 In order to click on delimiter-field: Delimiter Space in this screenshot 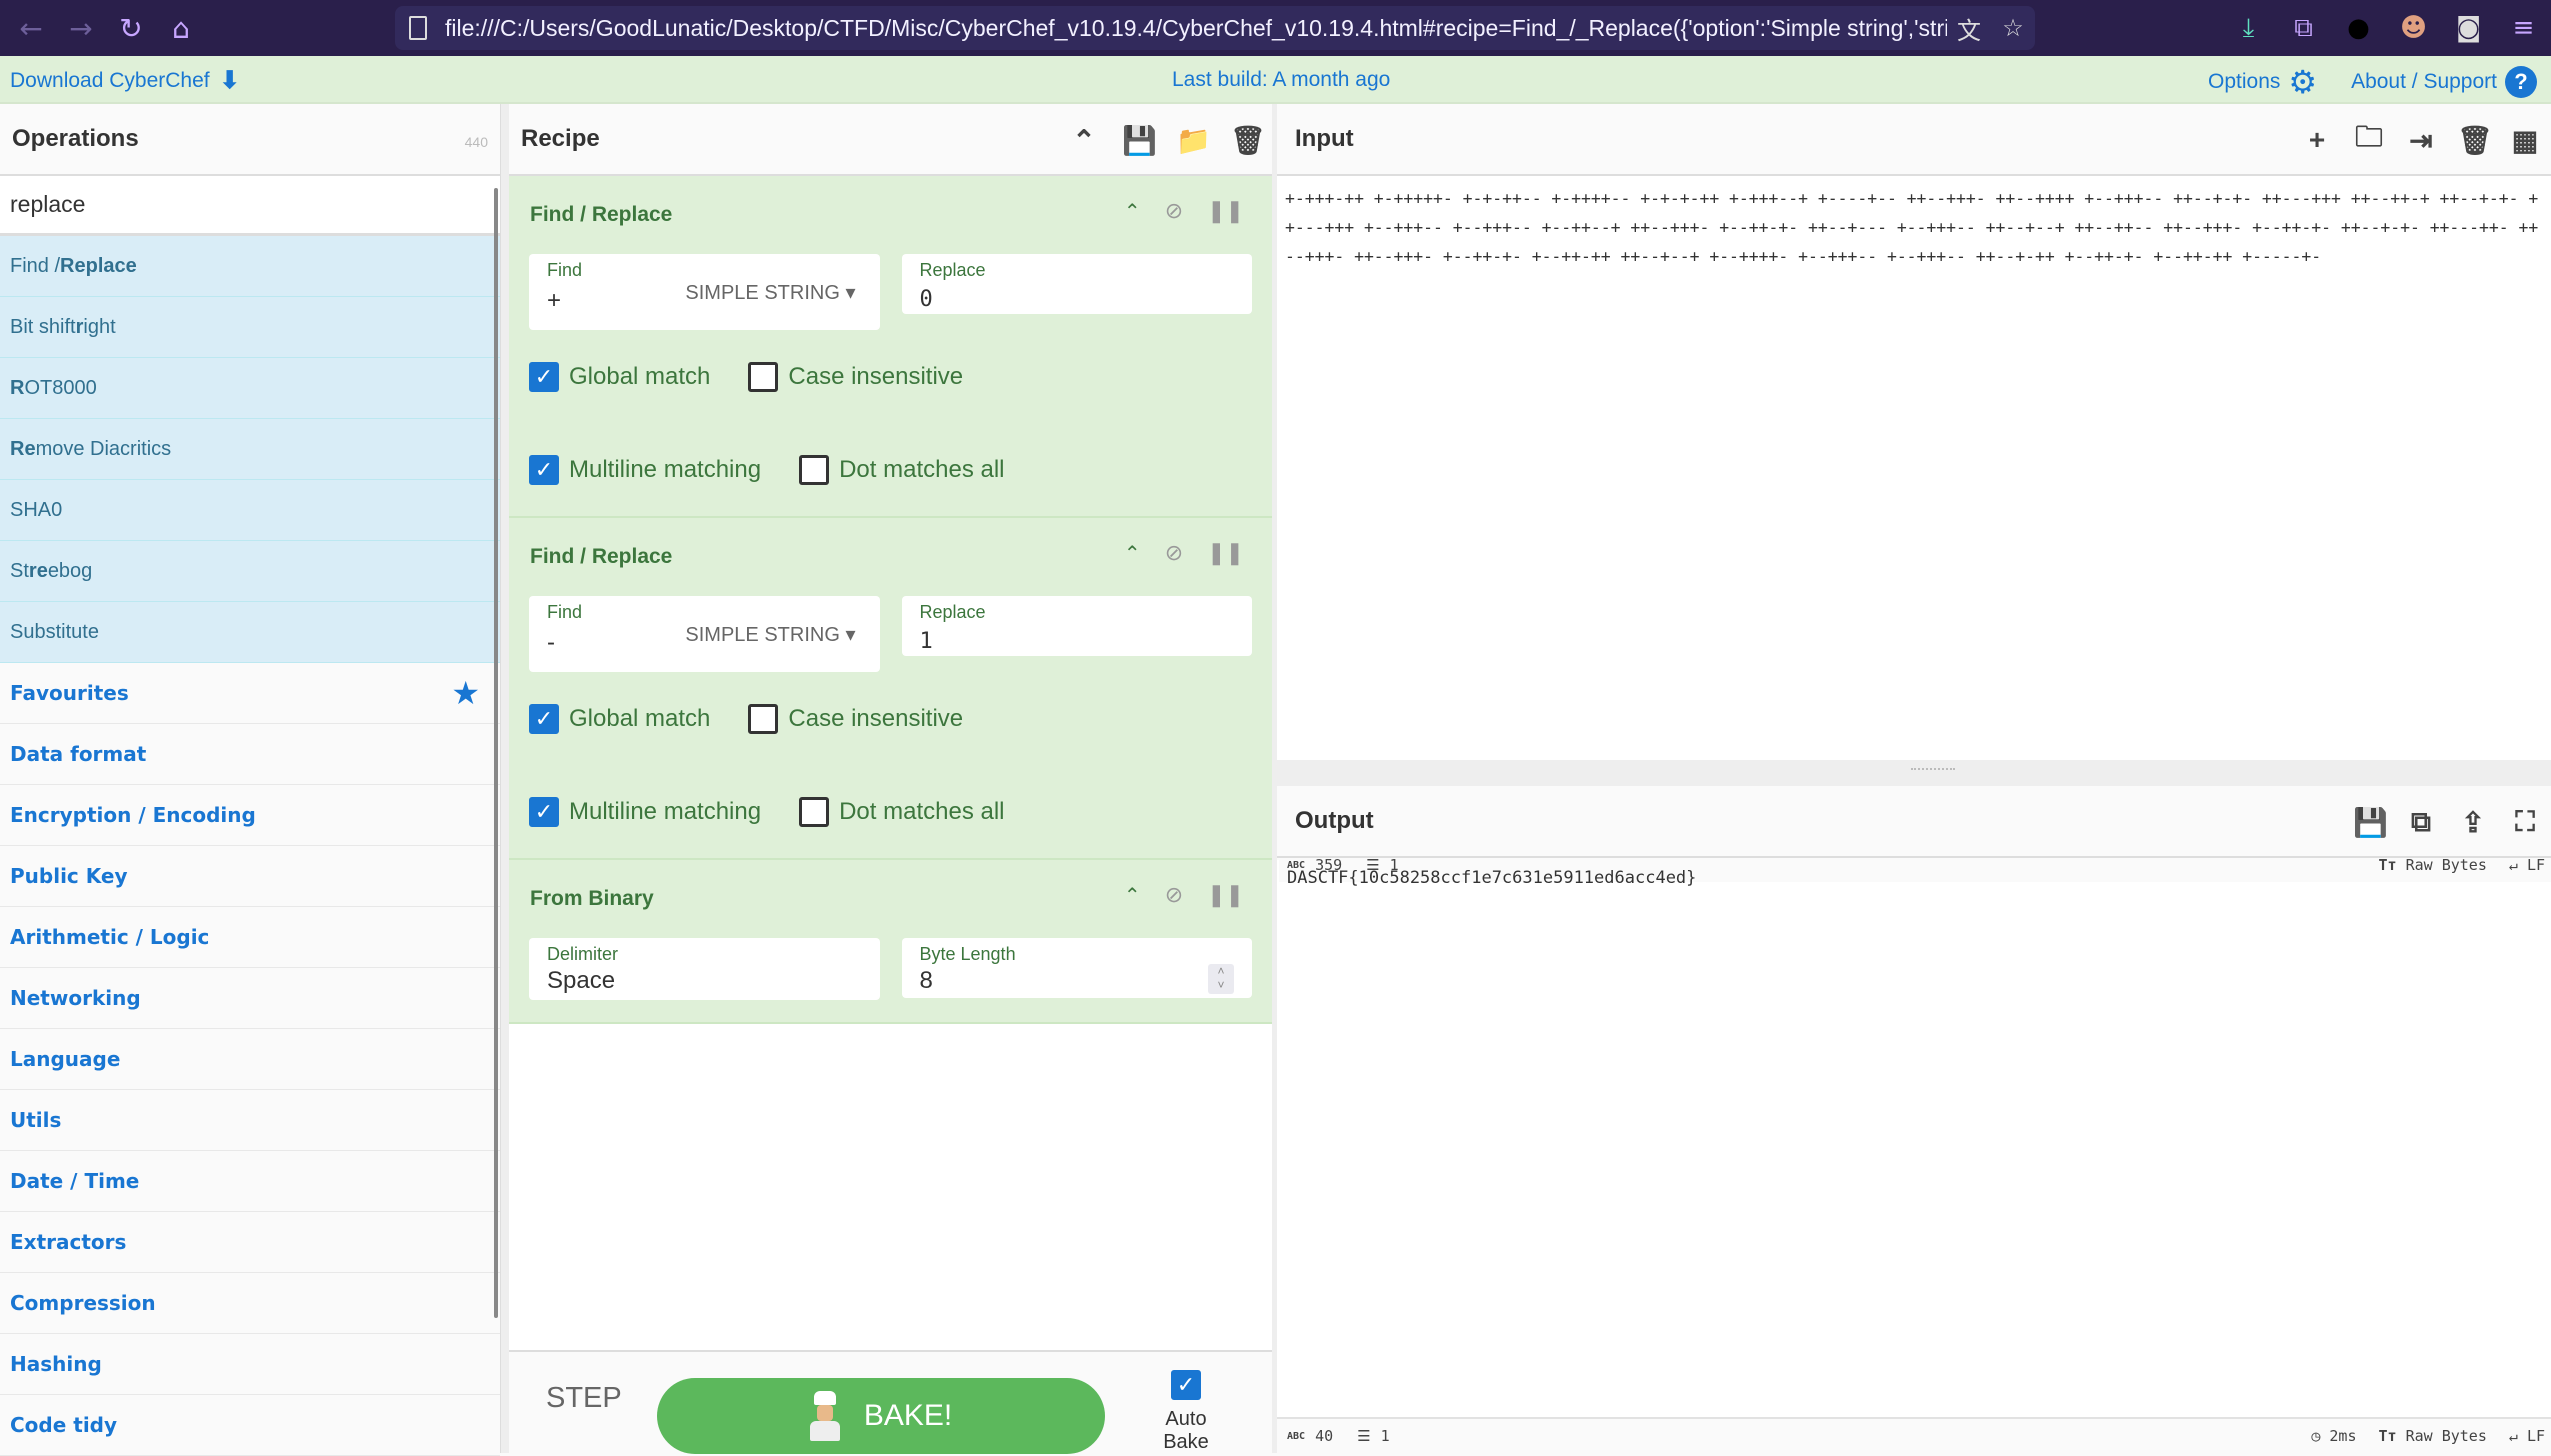, I will do `click(704, 969)`.